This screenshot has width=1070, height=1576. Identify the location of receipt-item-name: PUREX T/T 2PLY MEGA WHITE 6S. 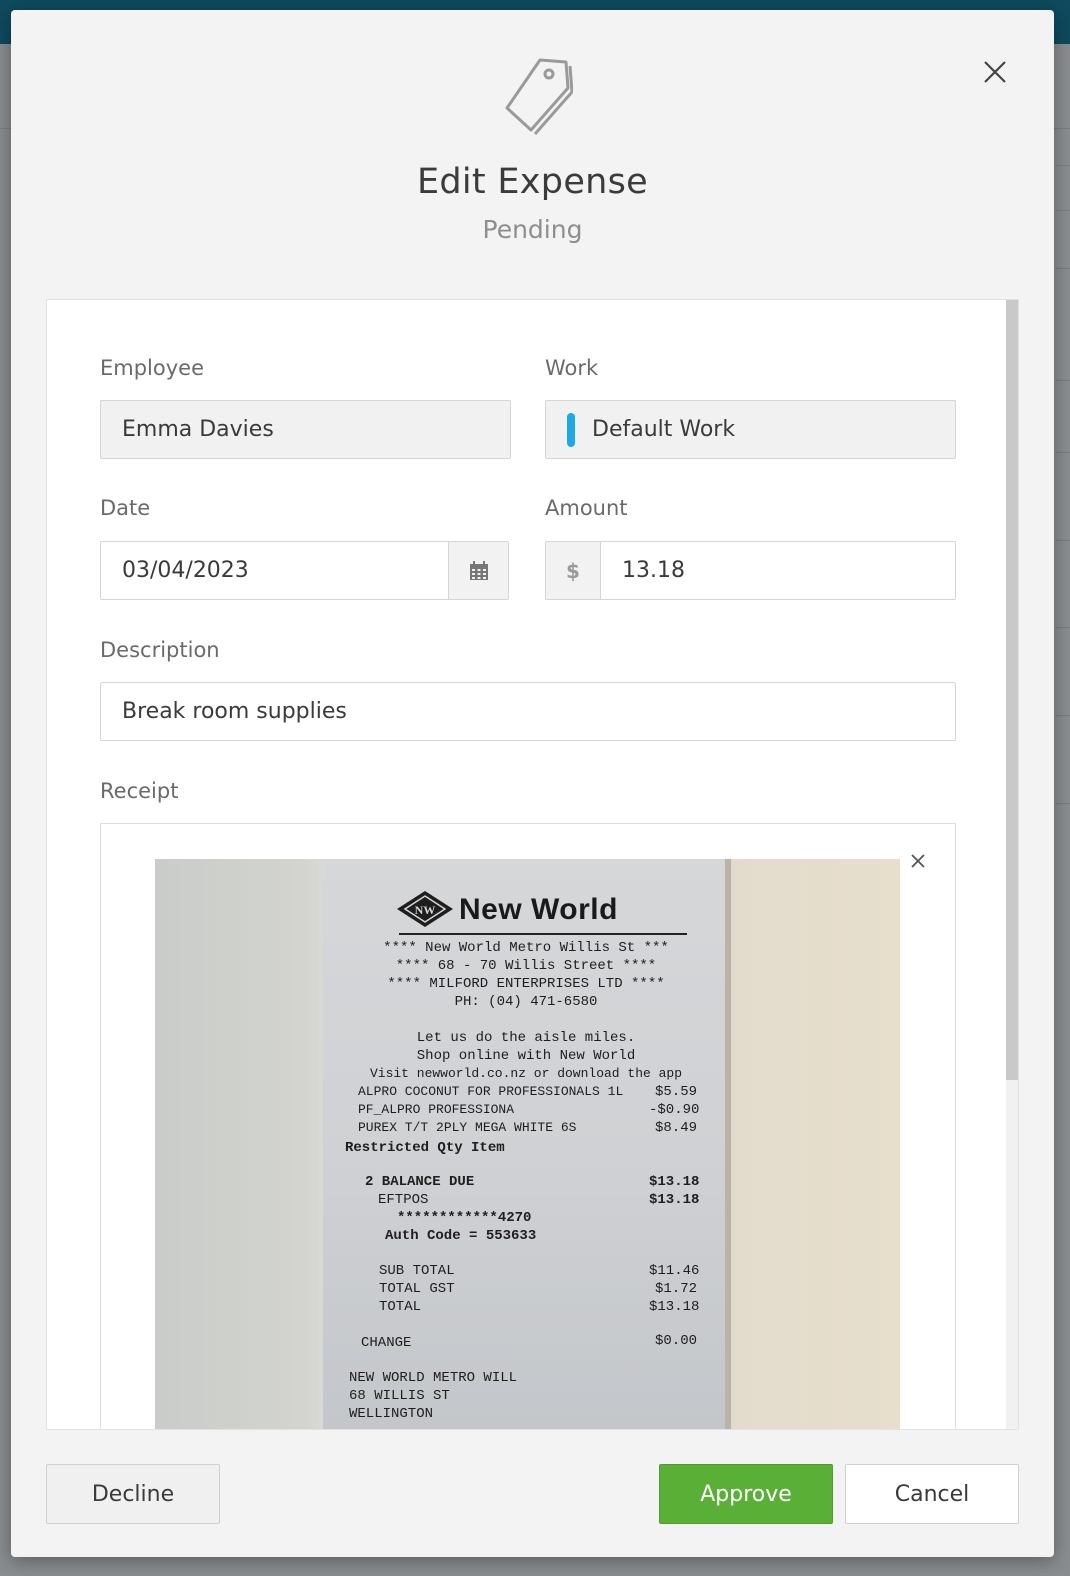
(467, 1127).